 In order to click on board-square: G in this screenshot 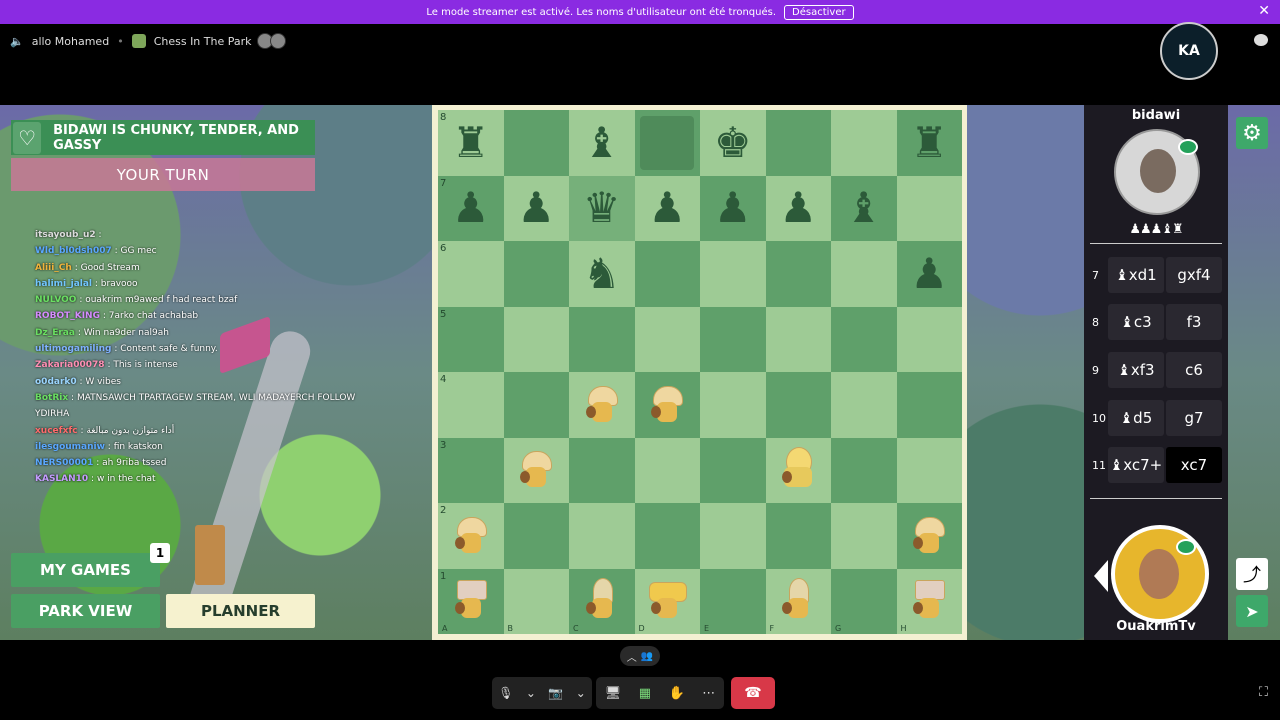, I will do `click(864, 601)`.